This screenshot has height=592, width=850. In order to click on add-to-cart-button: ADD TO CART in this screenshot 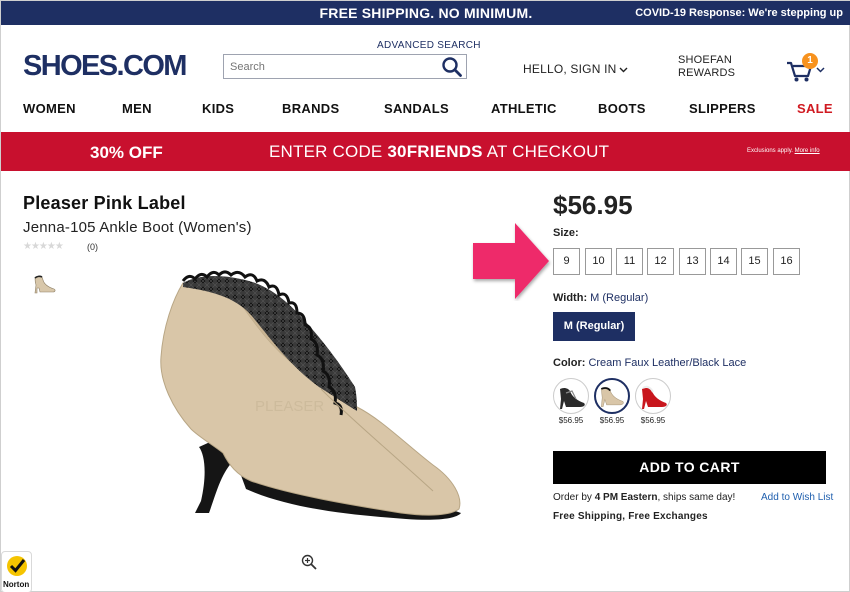, I will do `click(689, 467)`.